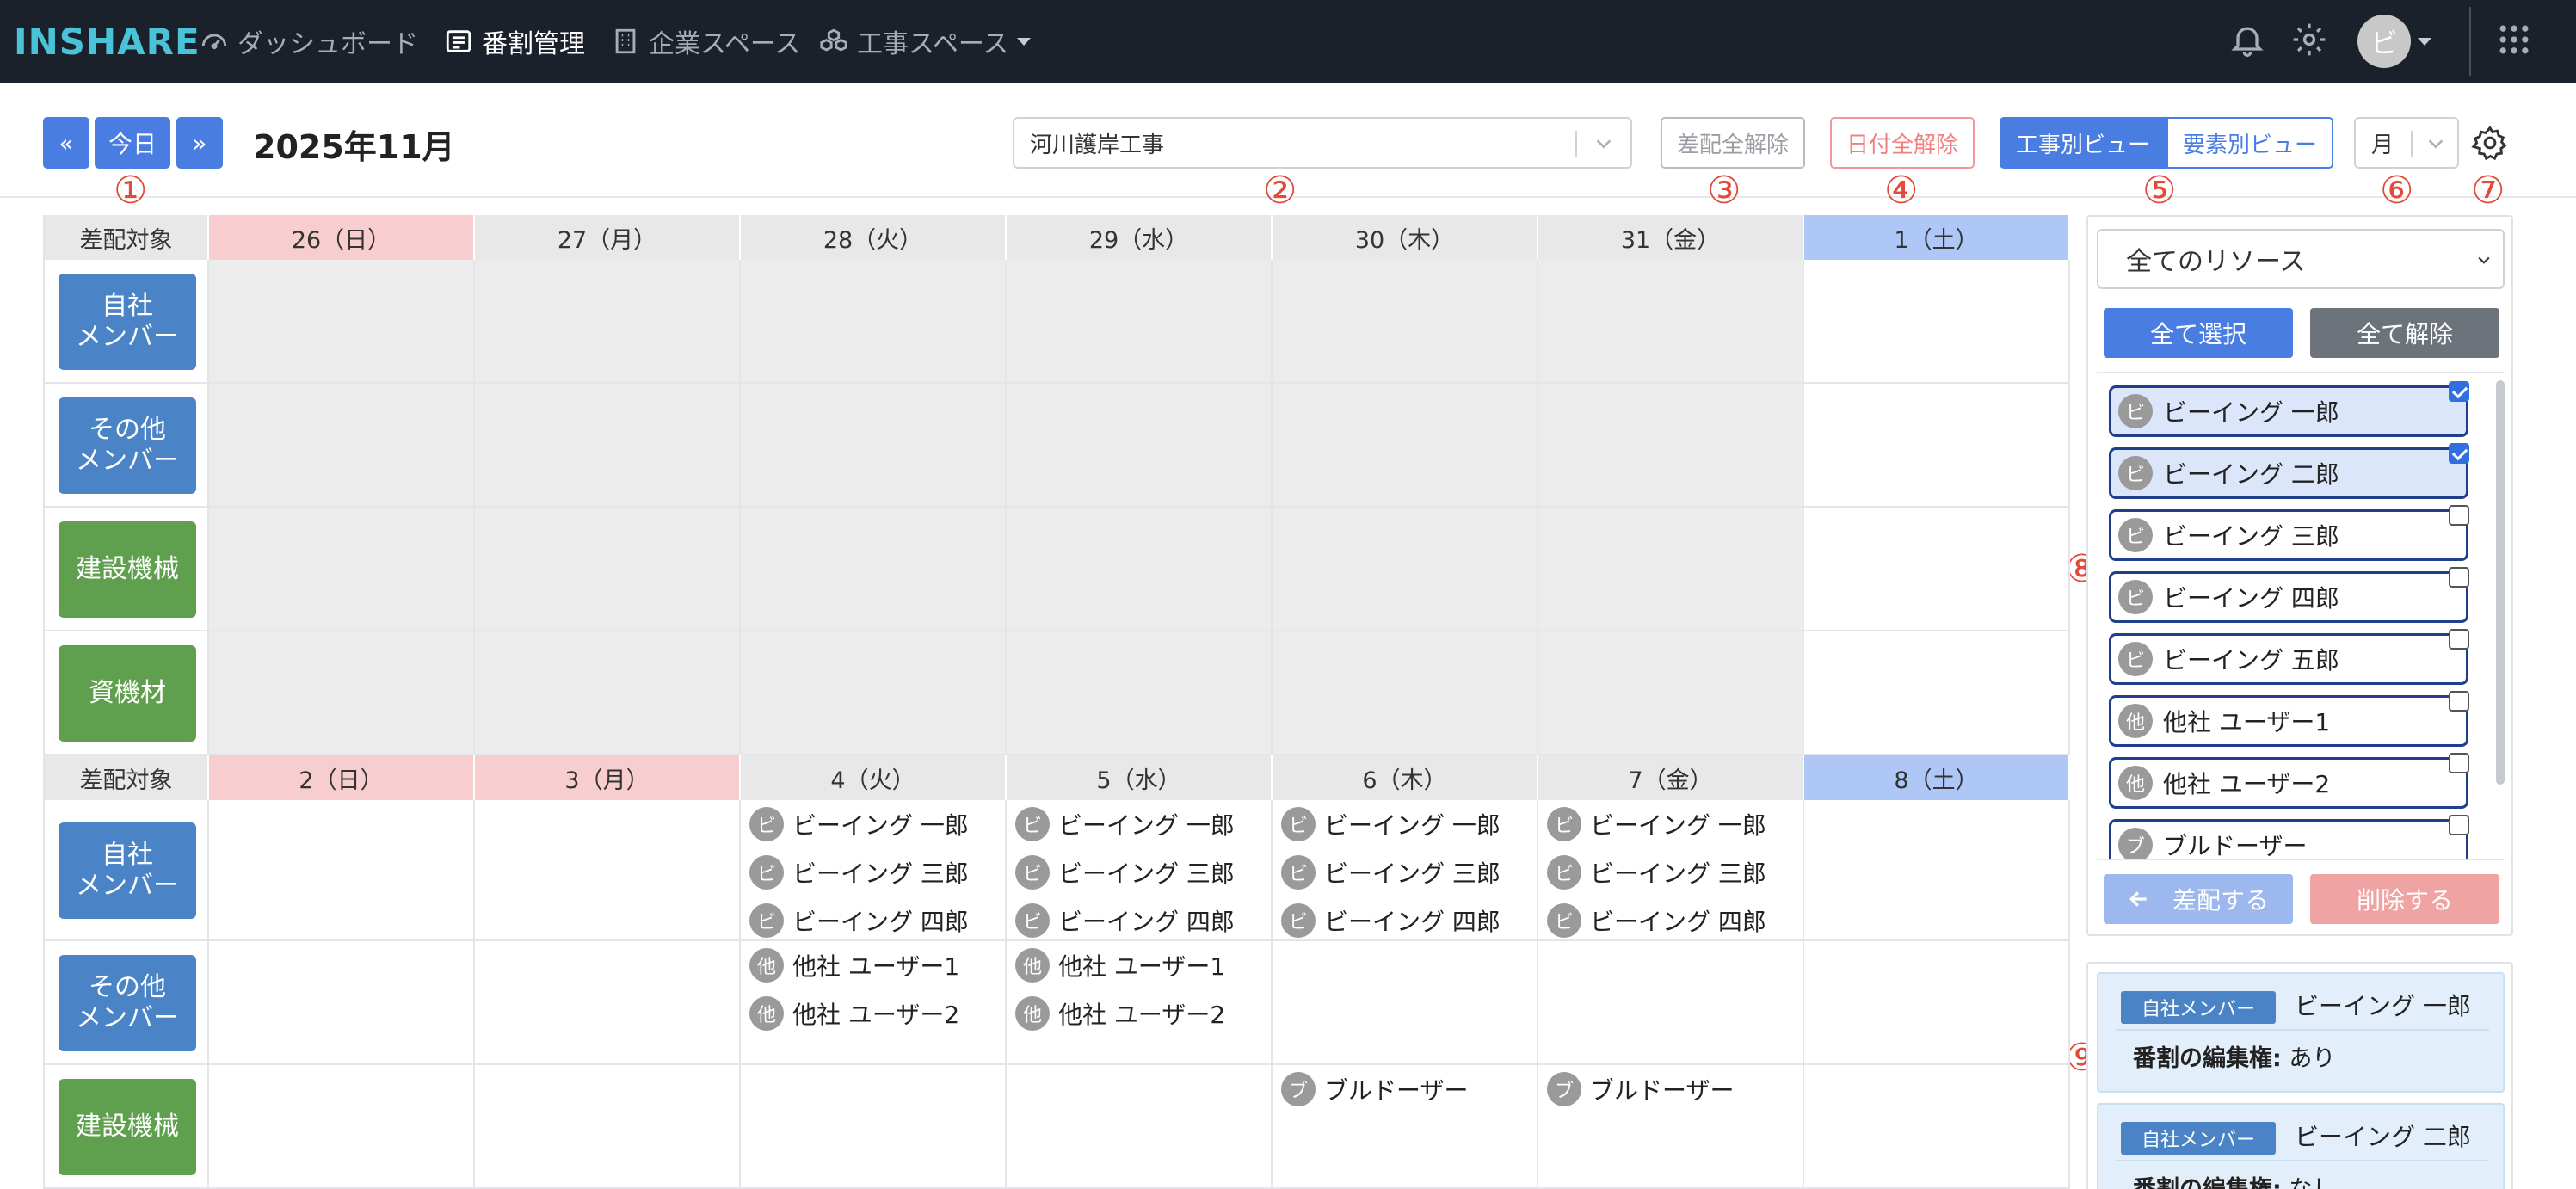 Image resolution: width=2576 pixels, height=1189 pixels. Describe the element at coordinates (2249, 143) in the screenshot. I see `element-view-tab: 要素別ビュー` at that location.